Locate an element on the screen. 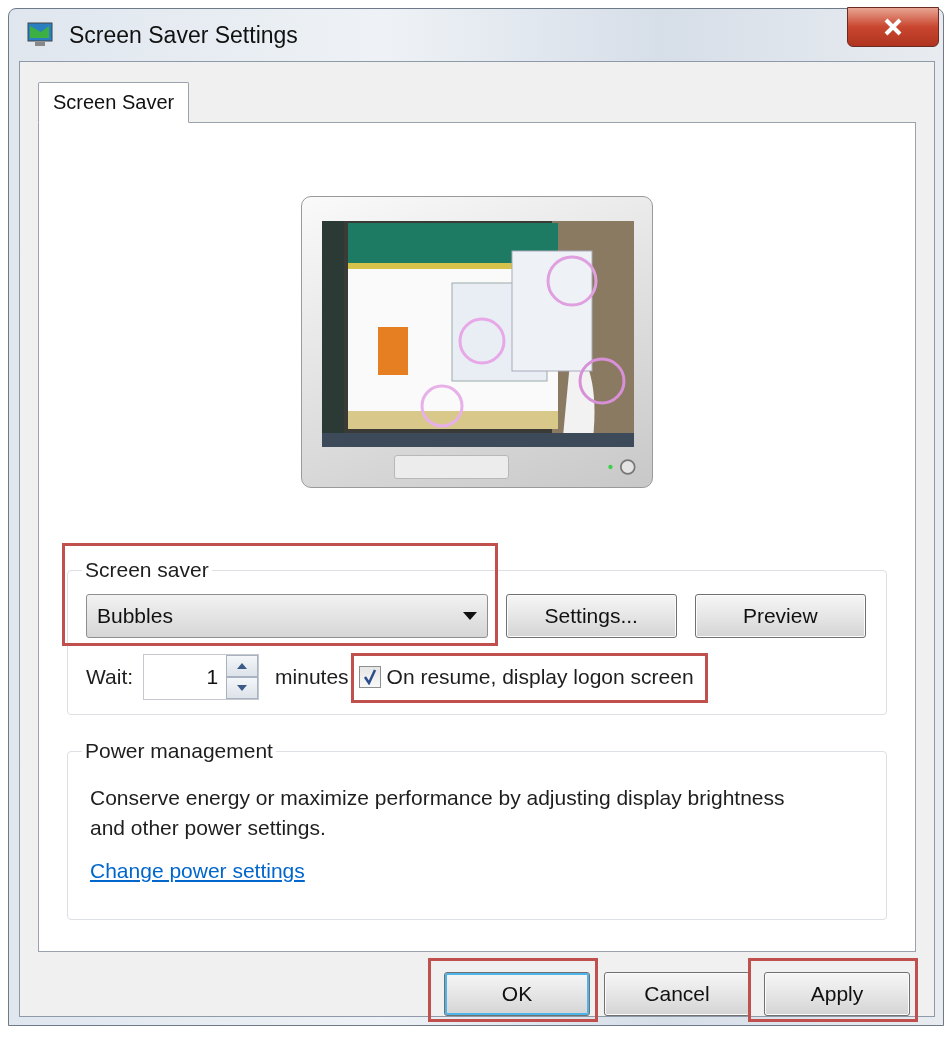 The height and width of the screenshot is (1037, 948). screen-saver-dropdown: Bubbles is located at coordinates (287, 616).